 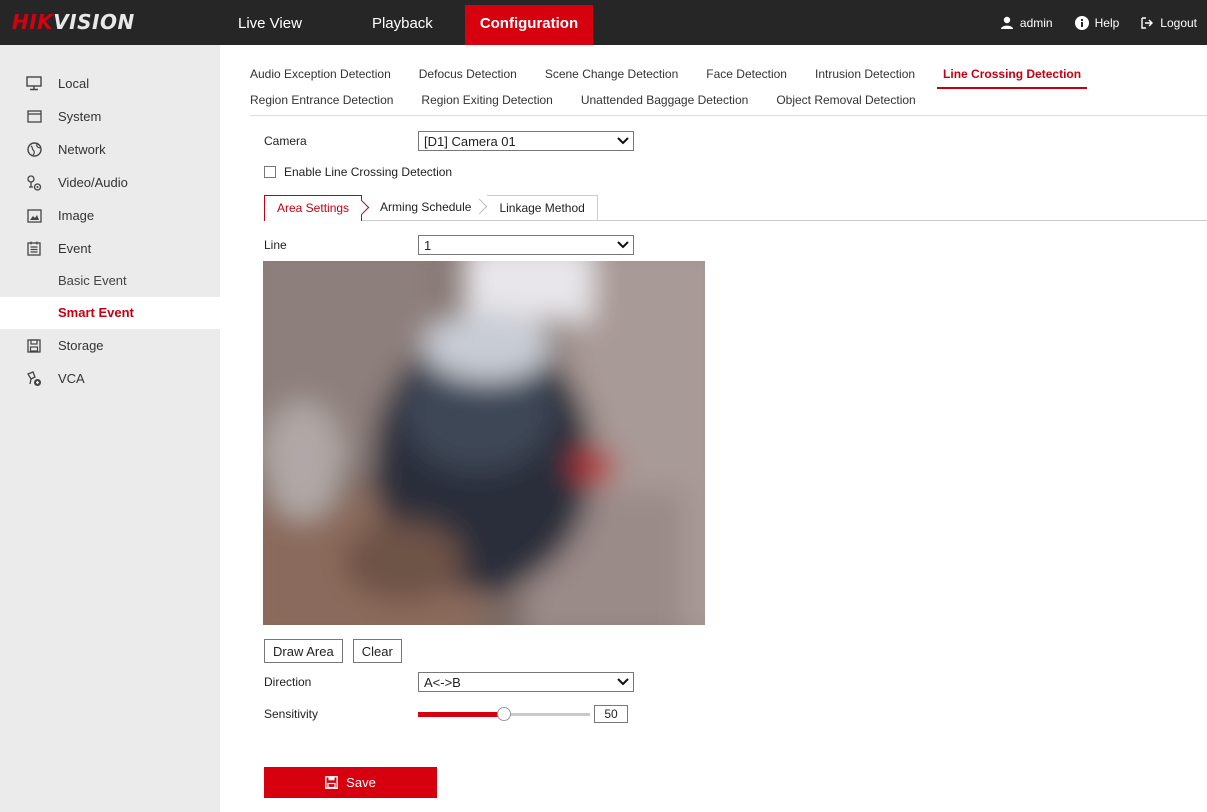 What do you see at coordinates (71, 378) in the screenshot?
I see `sidebar-item-label: VCA` at bounding box center [71, 378].